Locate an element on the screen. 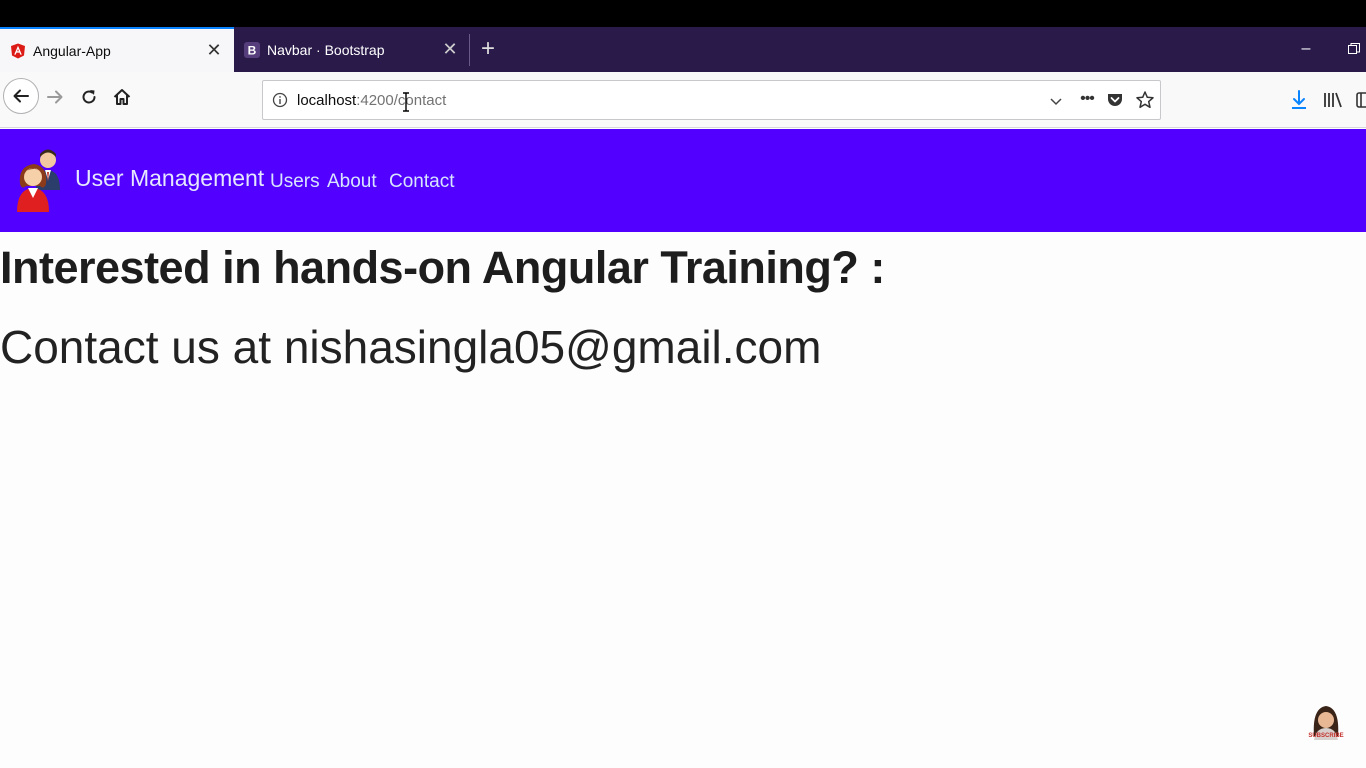 The width and height of the screenshot is (1366, 768). chevron-down-icon is located at coordinates (1056, 101).